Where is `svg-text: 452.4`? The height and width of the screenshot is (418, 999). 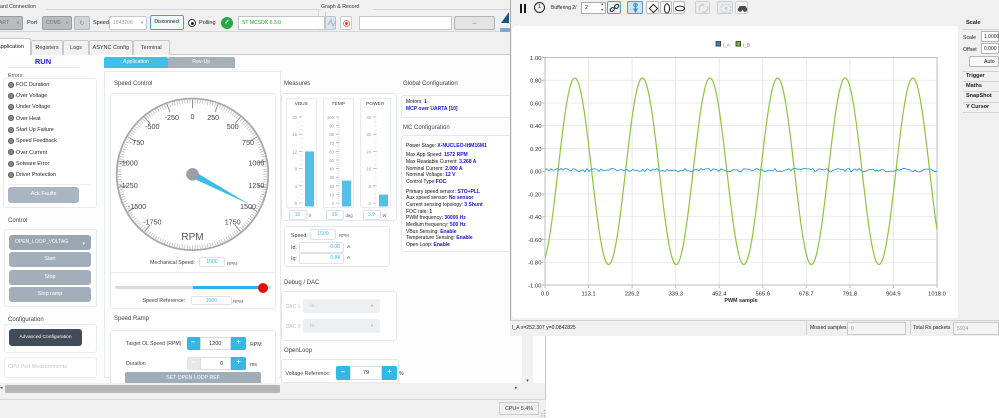 svg-text: 452.4 is located at coordinates (719, 295).